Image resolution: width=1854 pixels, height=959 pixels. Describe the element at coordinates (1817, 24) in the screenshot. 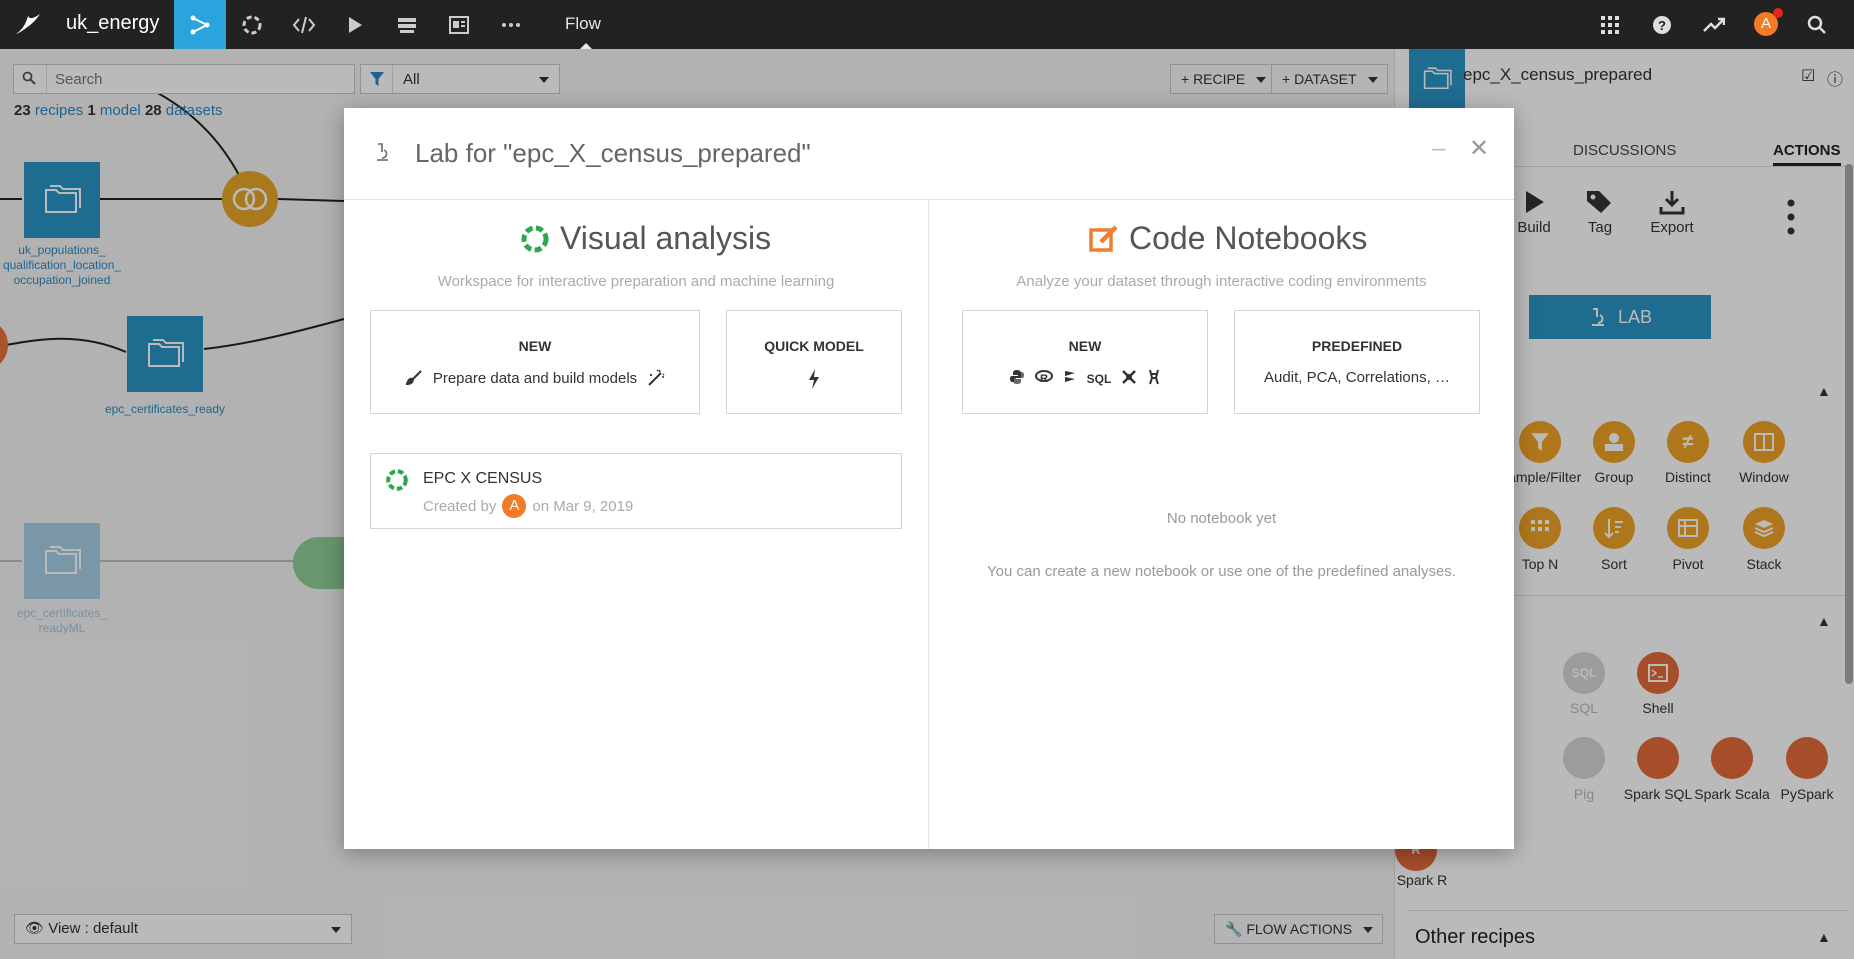

I see `search-icon` at that location.